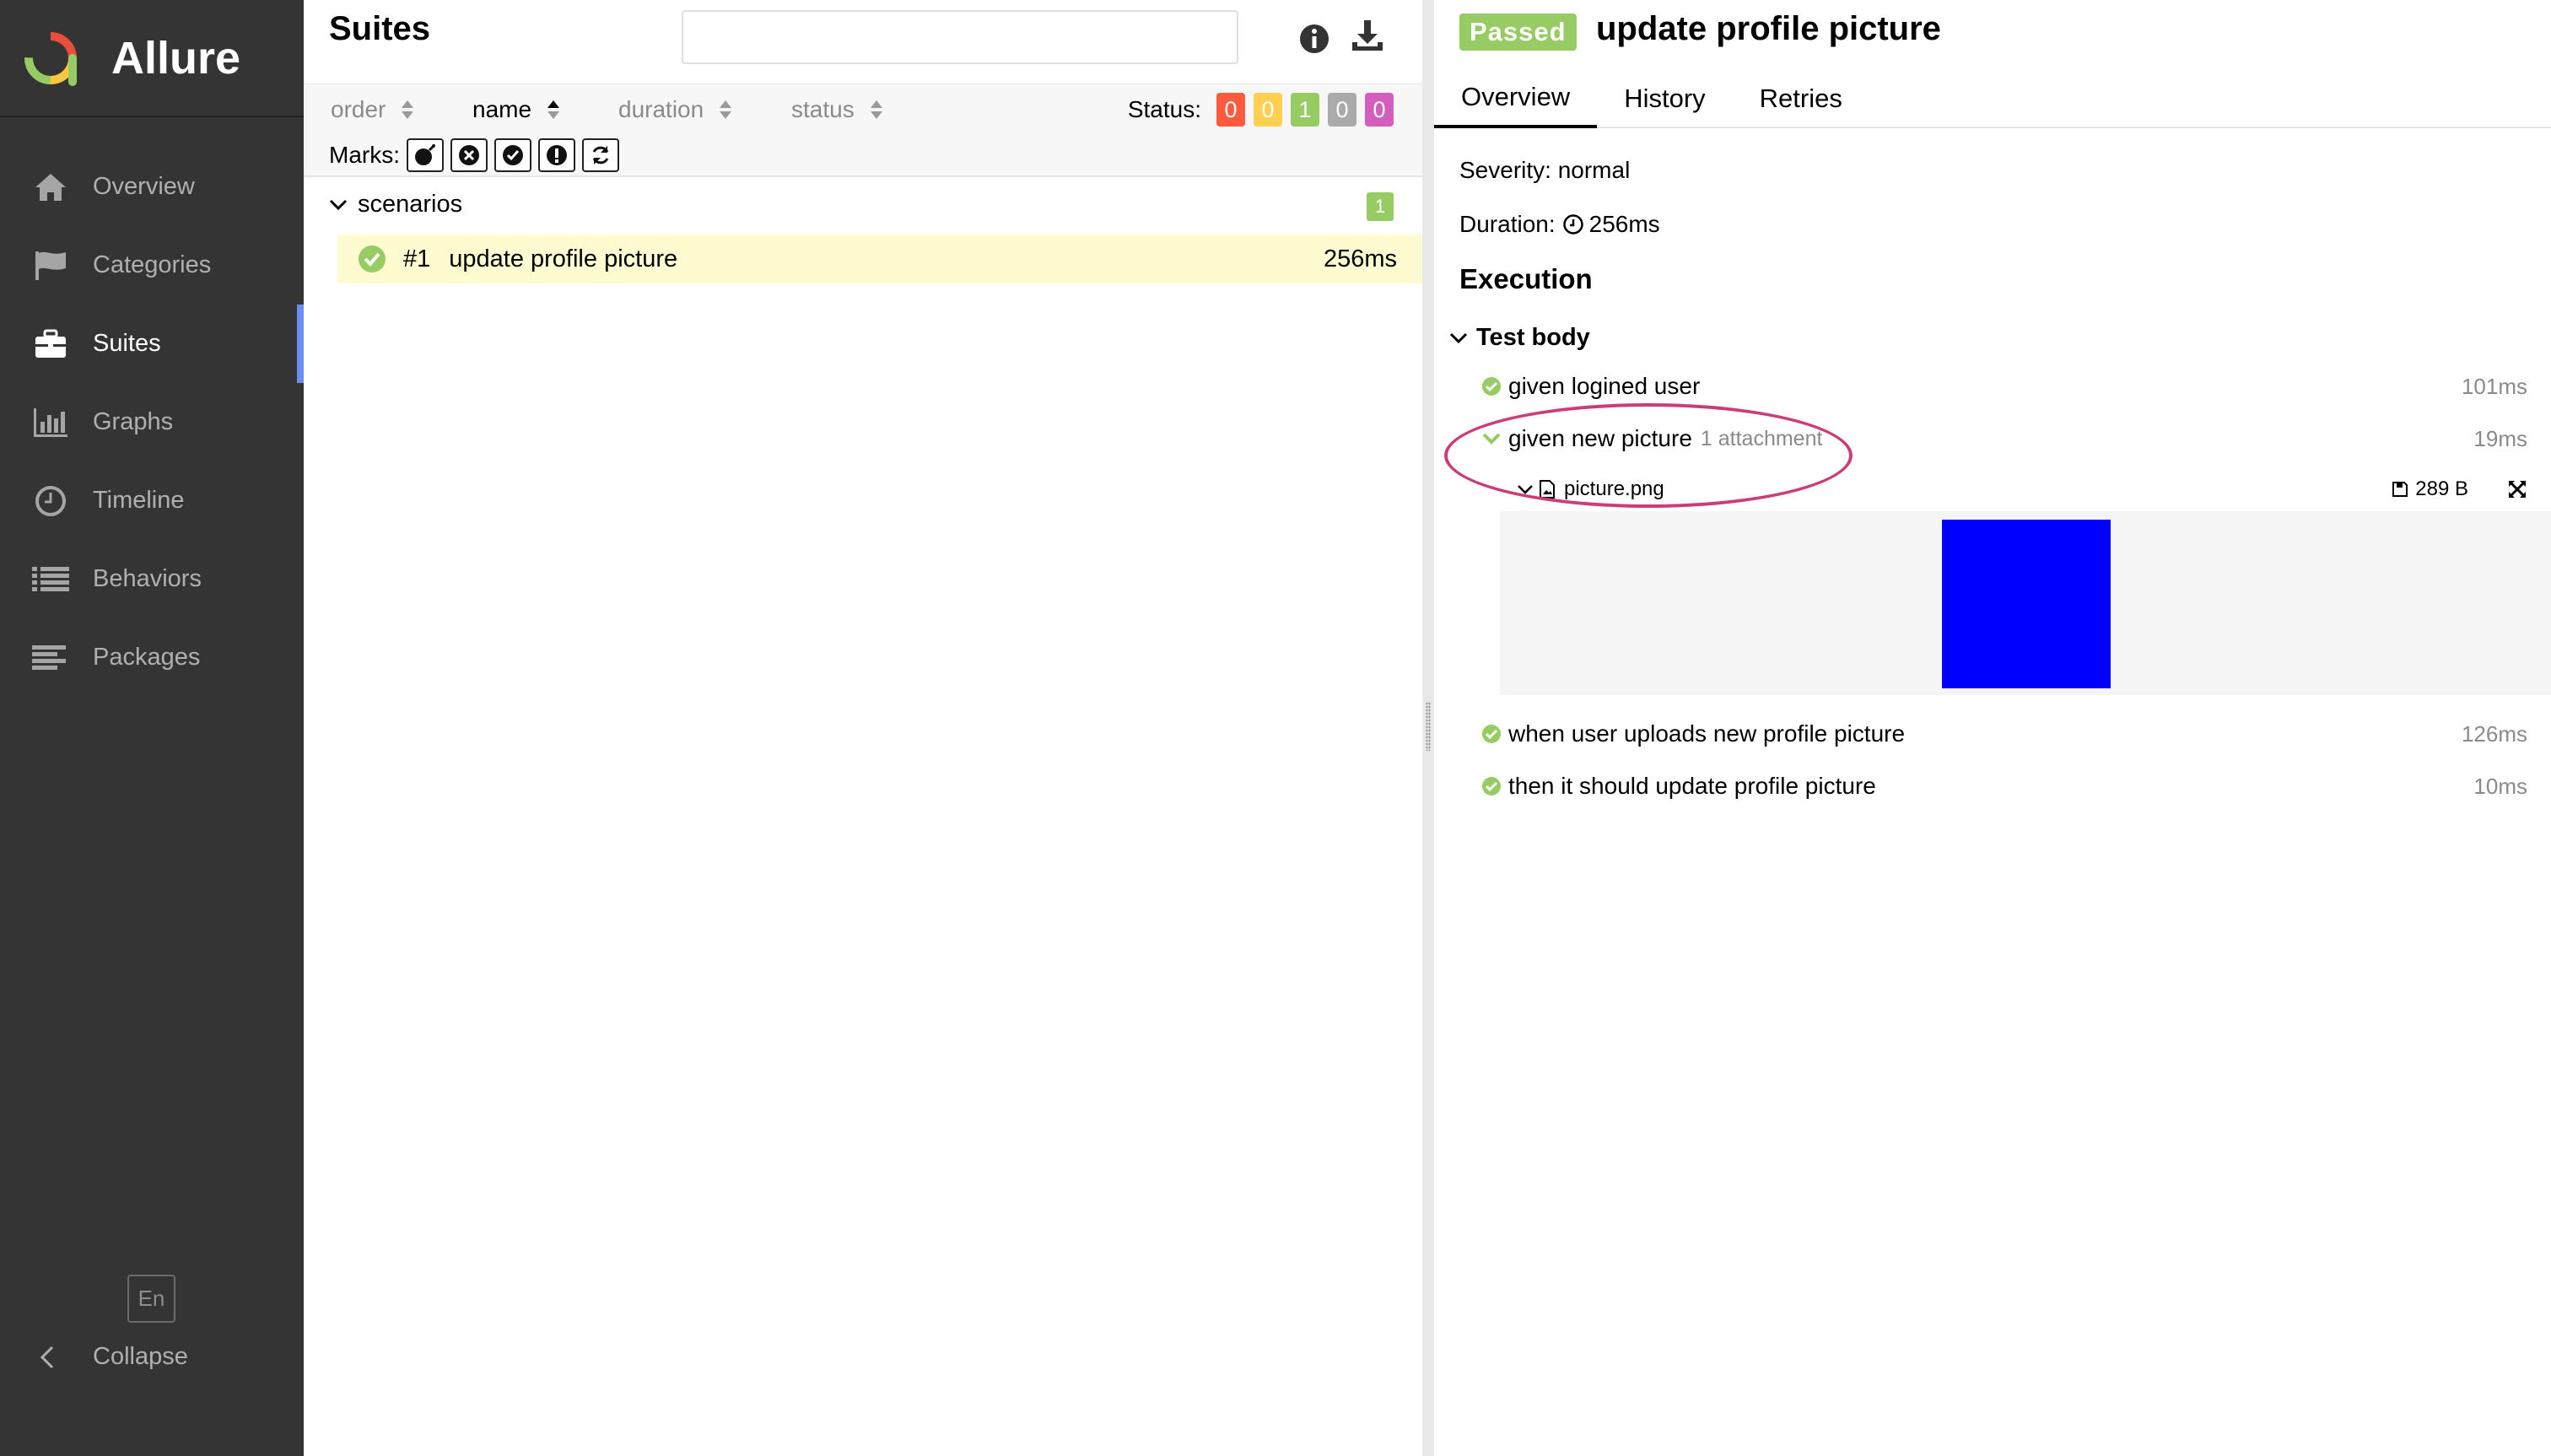 The height and width of the screenshot is (1456, 2551). I want to click on times-circle-icon, so click(469, 155).